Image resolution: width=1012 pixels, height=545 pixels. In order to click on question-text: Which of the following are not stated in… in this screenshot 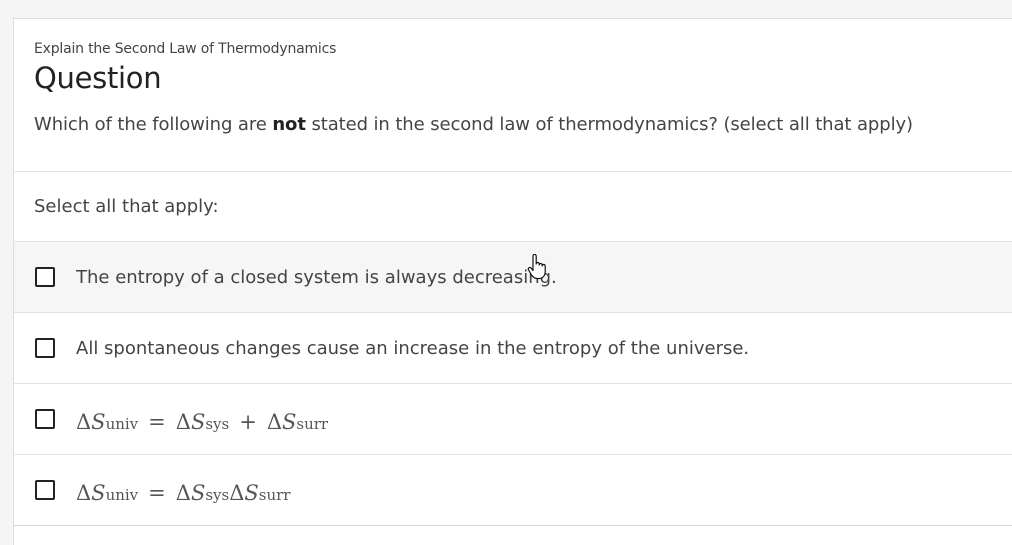, I will do `click(518, 124)`.